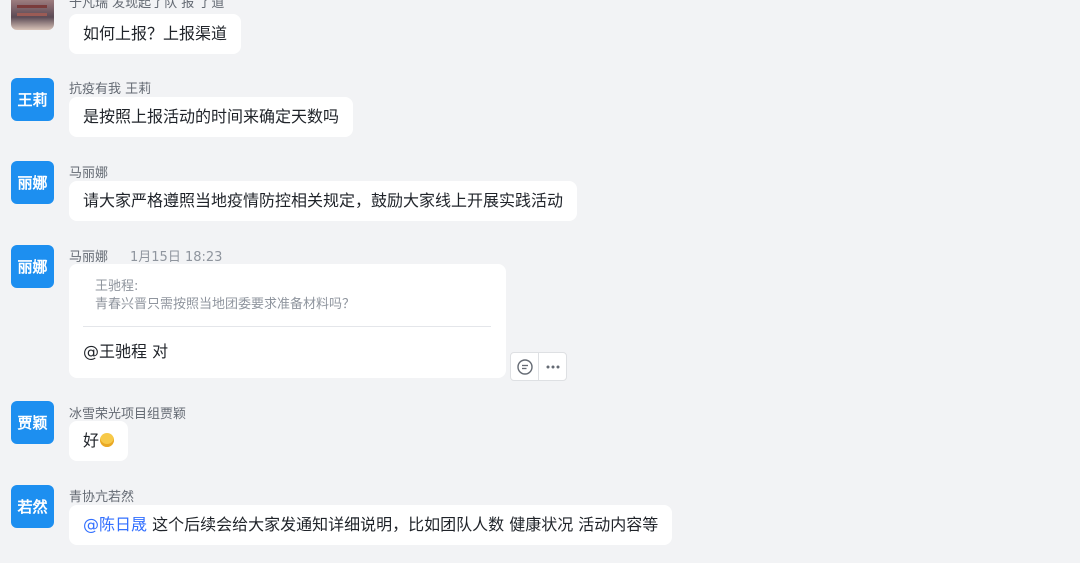  Describe the element at coordinates (287, 321) in the screenshot. I see `message-bubble: 王驰程: 青春兴晋只需按照当地团委要求准备材料吗？ @王驰程 对` at that location.